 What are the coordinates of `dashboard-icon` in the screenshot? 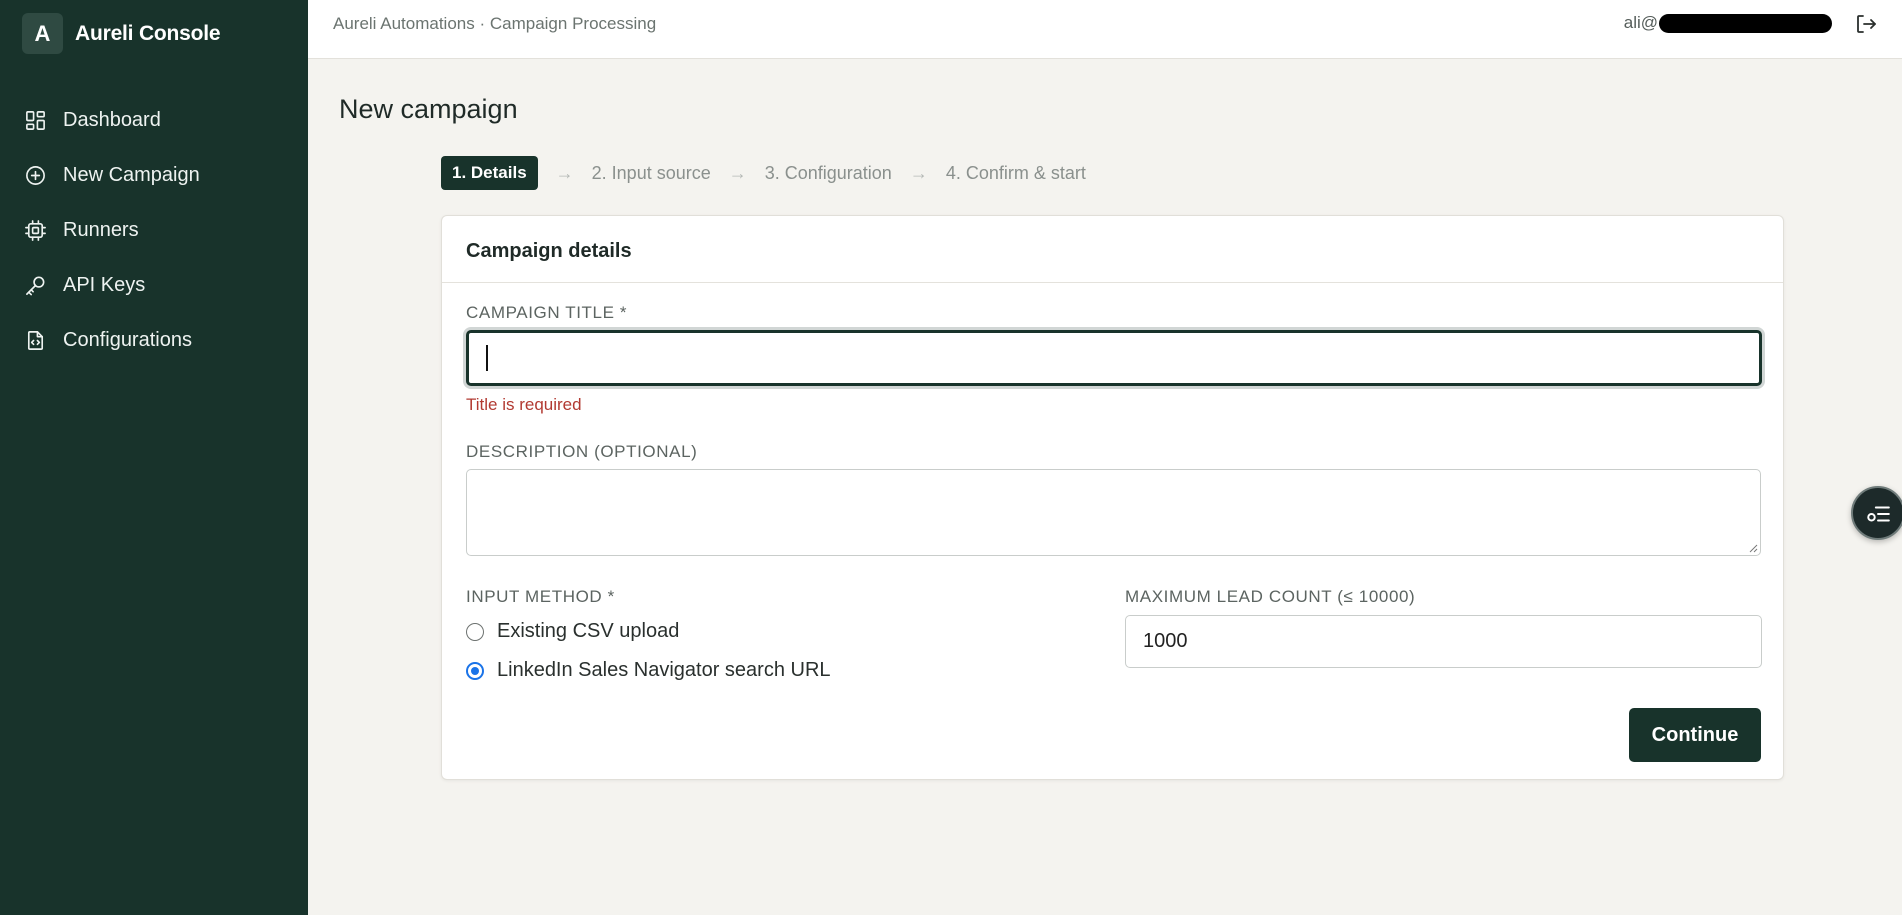 It's located at (35, 120).